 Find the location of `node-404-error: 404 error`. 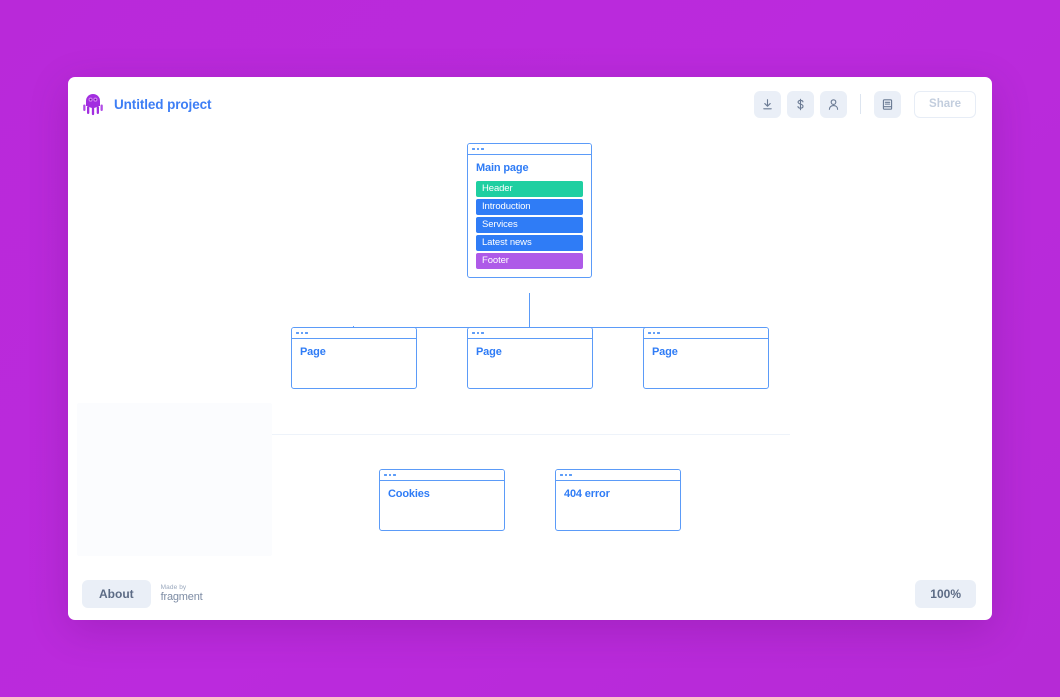

node-404-error: 404 error is located at coordinates (618, 500).